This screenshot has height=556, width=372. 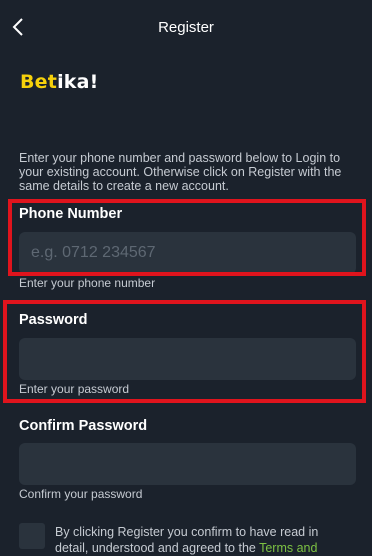 I want to click on betika-logo: Betika!, so click(x=59, y=84).